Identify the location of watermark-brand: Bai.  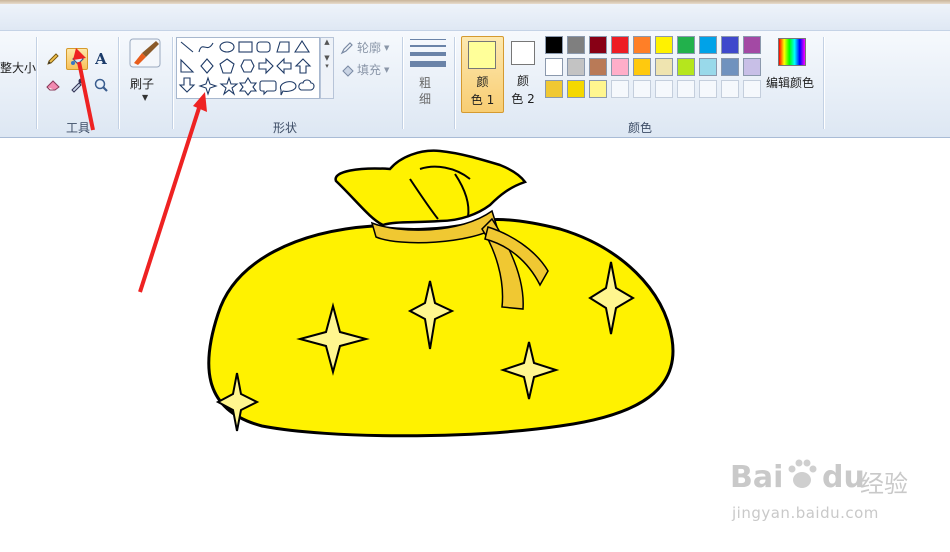
(757, 477).